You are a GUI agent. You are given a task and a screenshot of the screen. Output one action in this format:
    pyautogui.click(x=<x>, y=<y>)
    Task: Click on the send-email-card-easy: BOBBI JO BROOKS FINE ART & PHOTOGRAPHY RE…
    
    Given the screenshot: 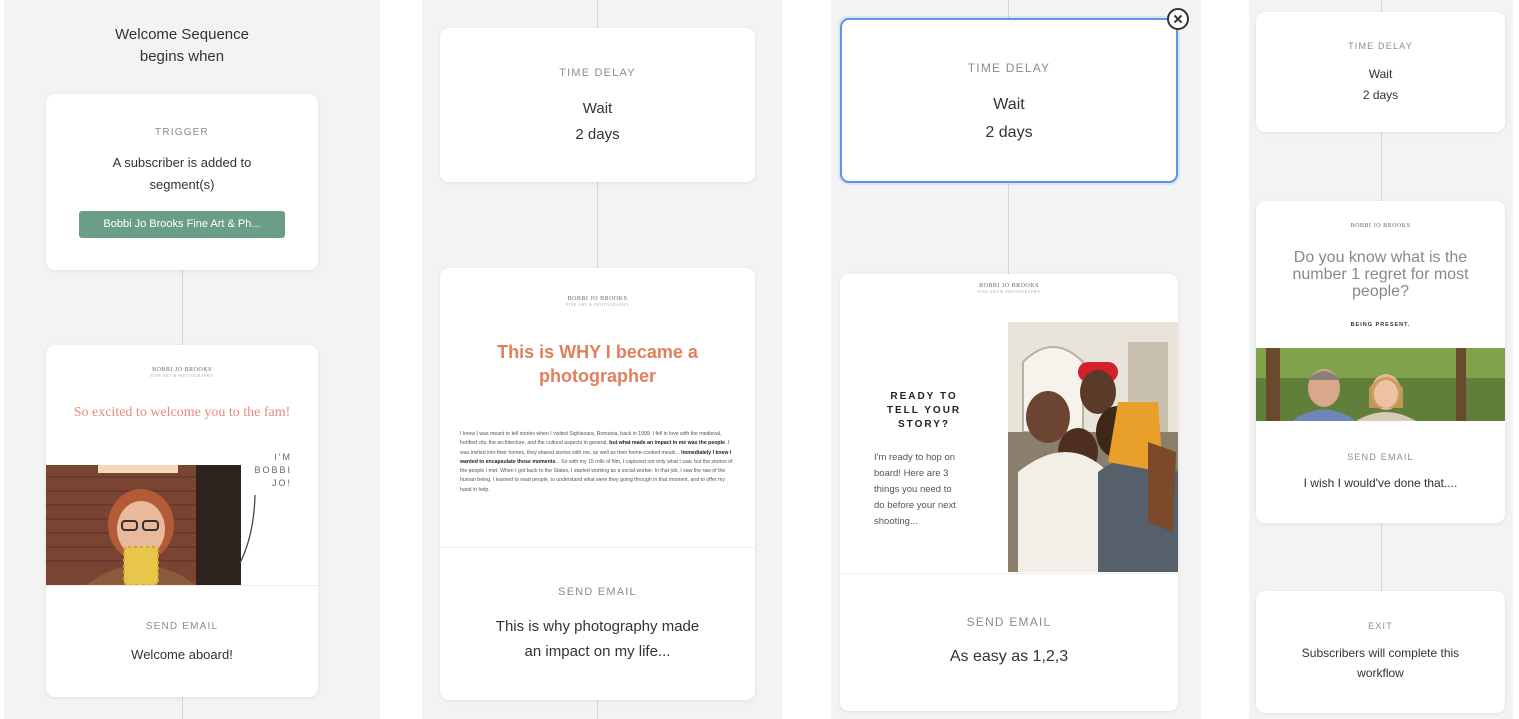 What is the action you would take?
    pyautogui.click(x=1009, y=492)
    